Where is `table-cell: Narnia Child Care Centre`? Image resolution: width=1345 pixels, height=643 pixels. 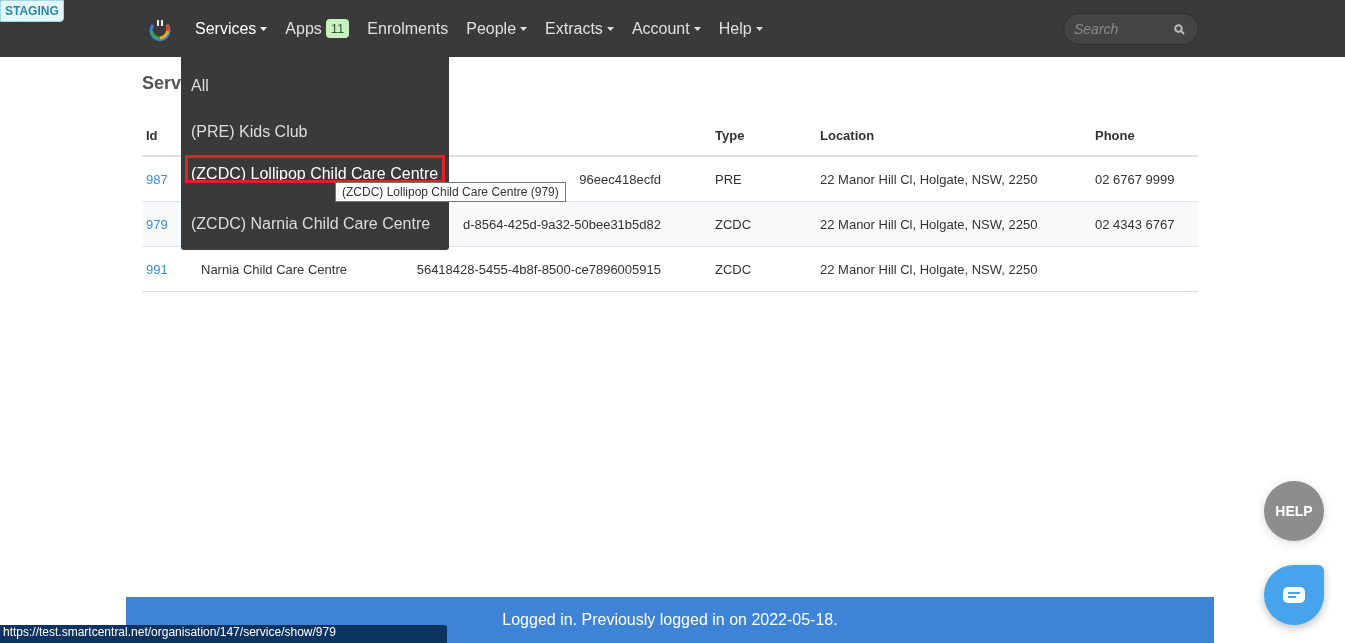 table-cell: Narnia Child Care Centre is located at coordinates (274, 269).